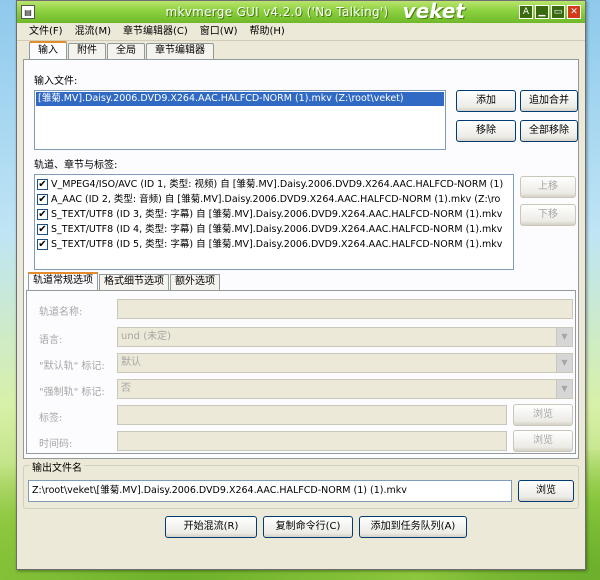  What do you see at coordinates (56, 444) in the screenshot?
I see `timecodes-label: 时间码:` at bounding box center [56, 444].